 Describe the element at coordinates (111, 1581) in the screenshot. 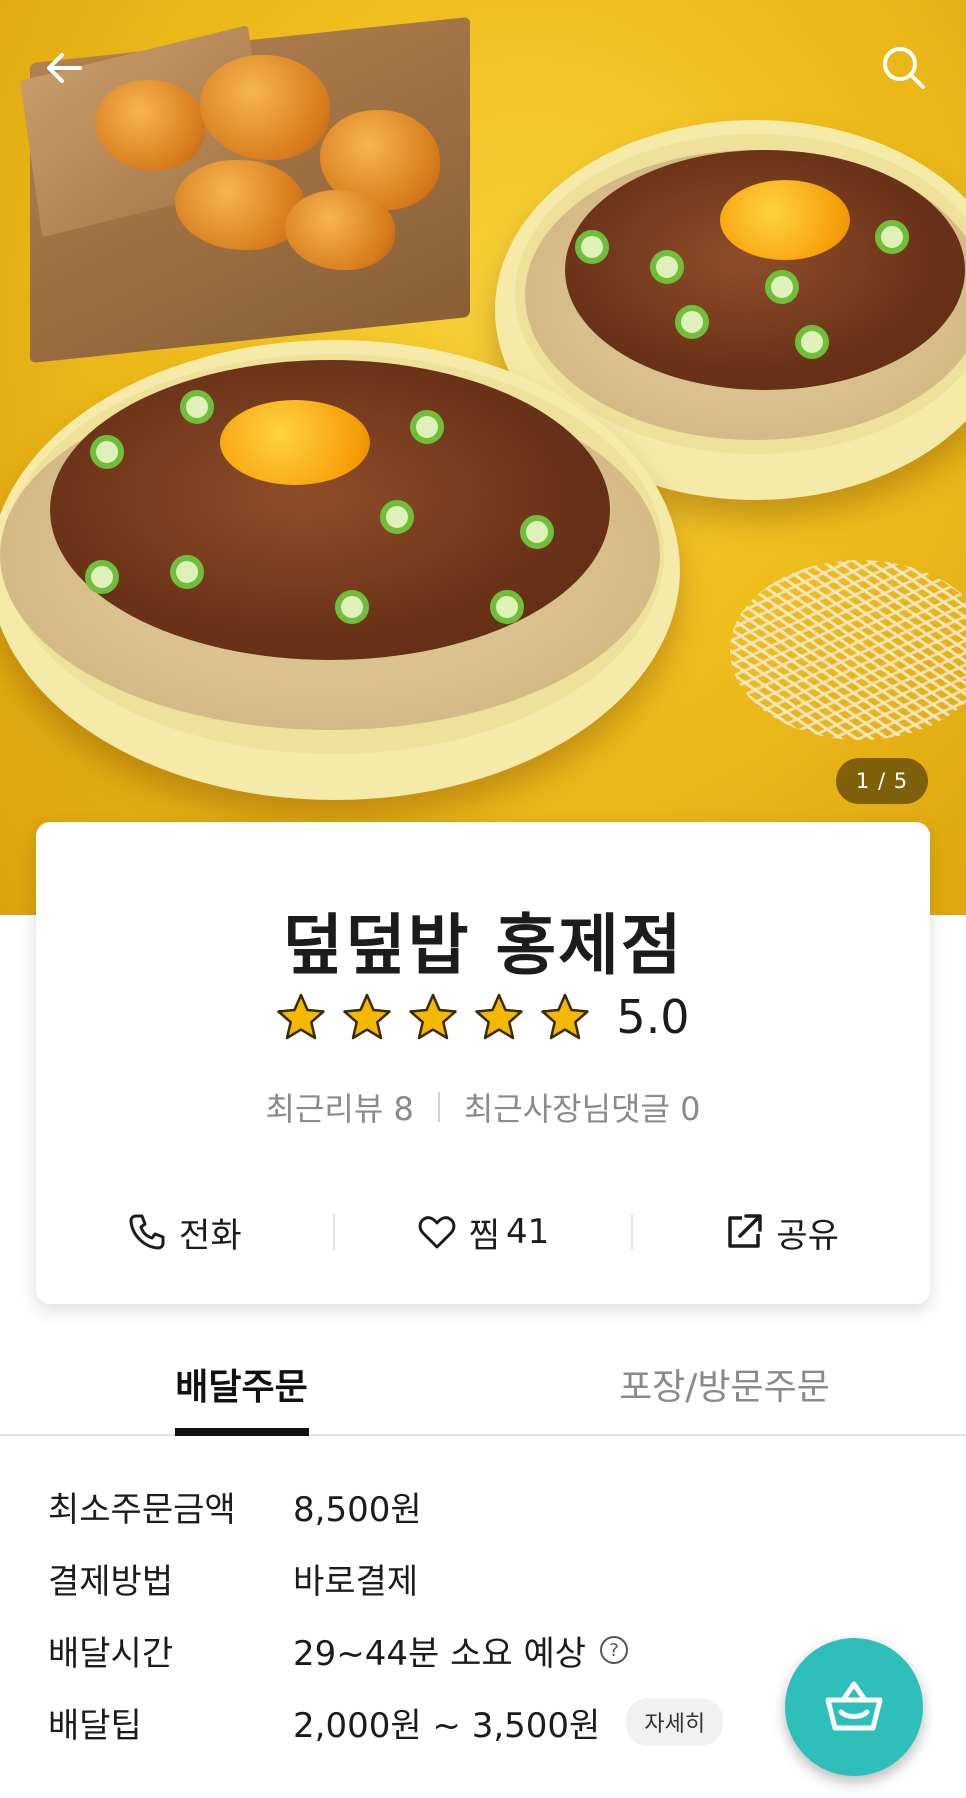

I see `info-label: 결제방법` at that location.